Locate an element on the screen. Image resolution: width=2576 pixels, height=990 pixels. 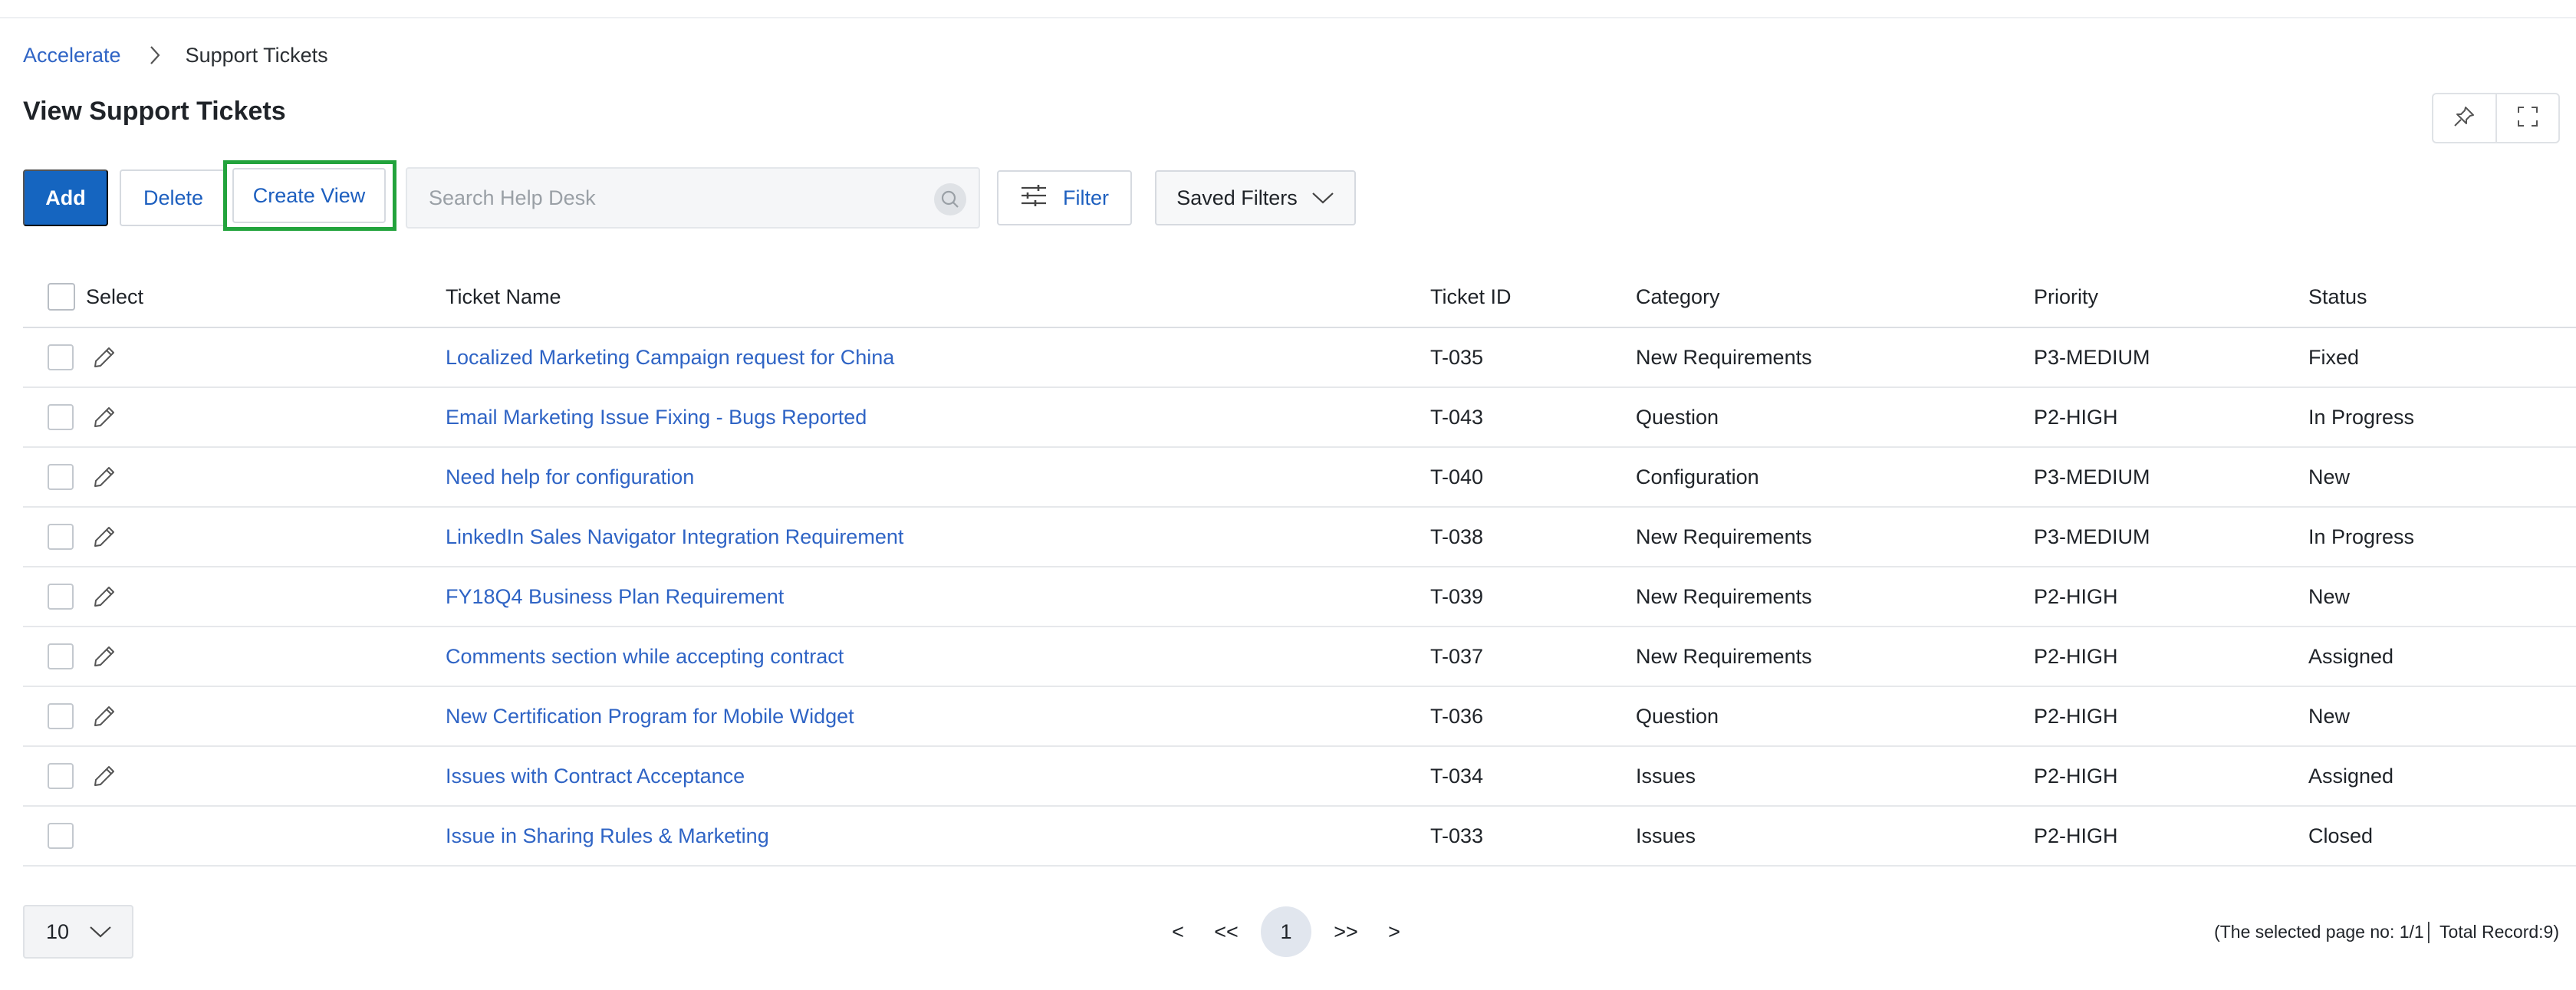
select-all-checkbox is located at coordinates (61, 297).